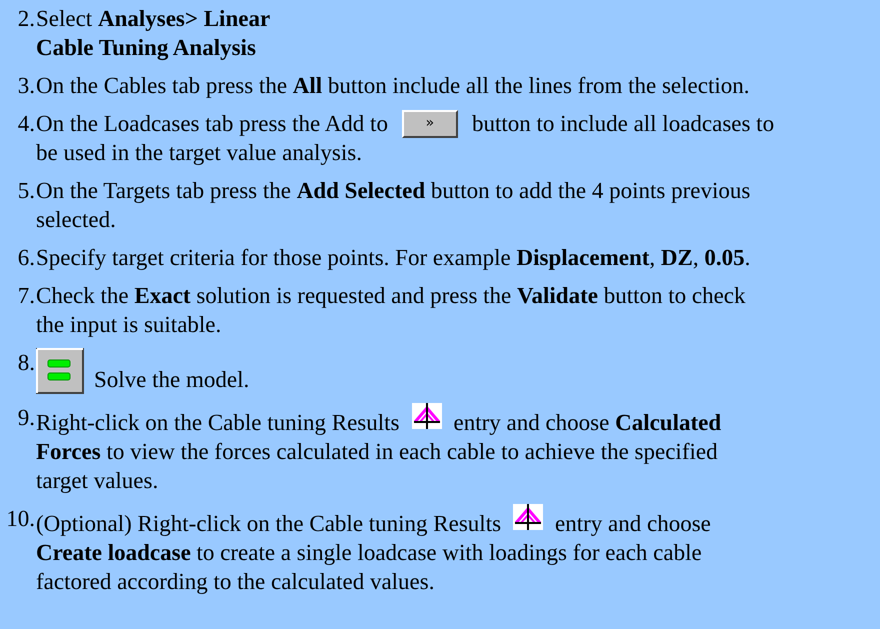 This screenshot has height=629, width=880. Describe the element at coordinates (393, 191) in the screenshot. I see `step-text: On the Targets tab press the Add Selected button to add the 4 points previous` at that location.